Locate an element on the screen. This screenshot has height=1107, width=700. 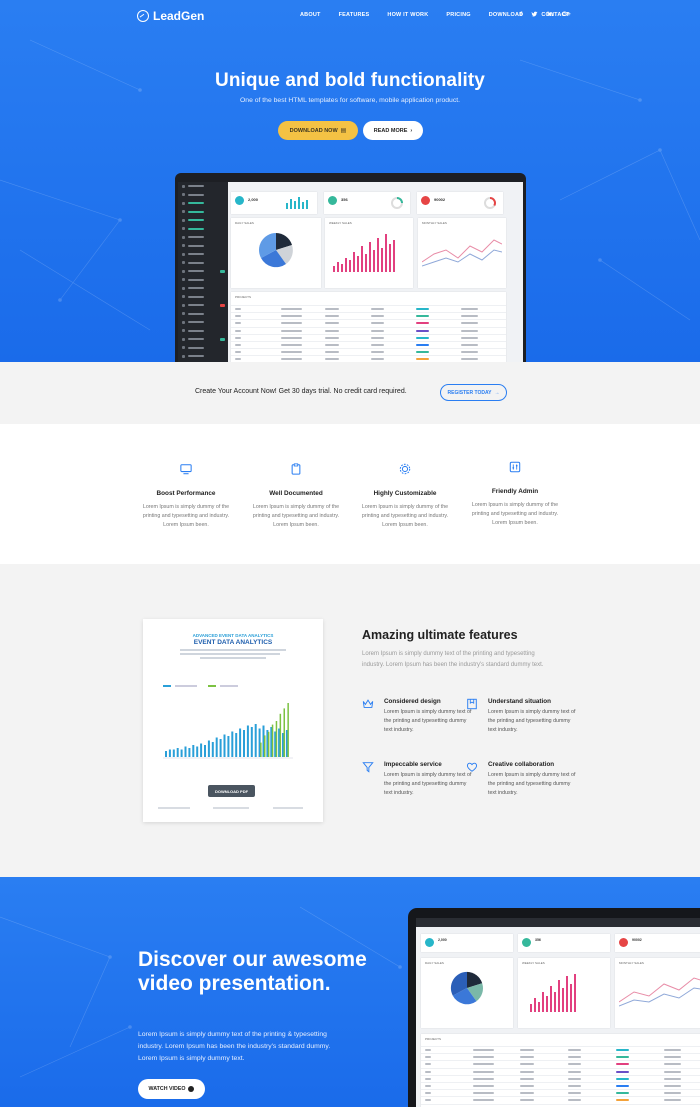
download-pdf-button: DOWNLOAD PDF is located at coordinates (231, 791).